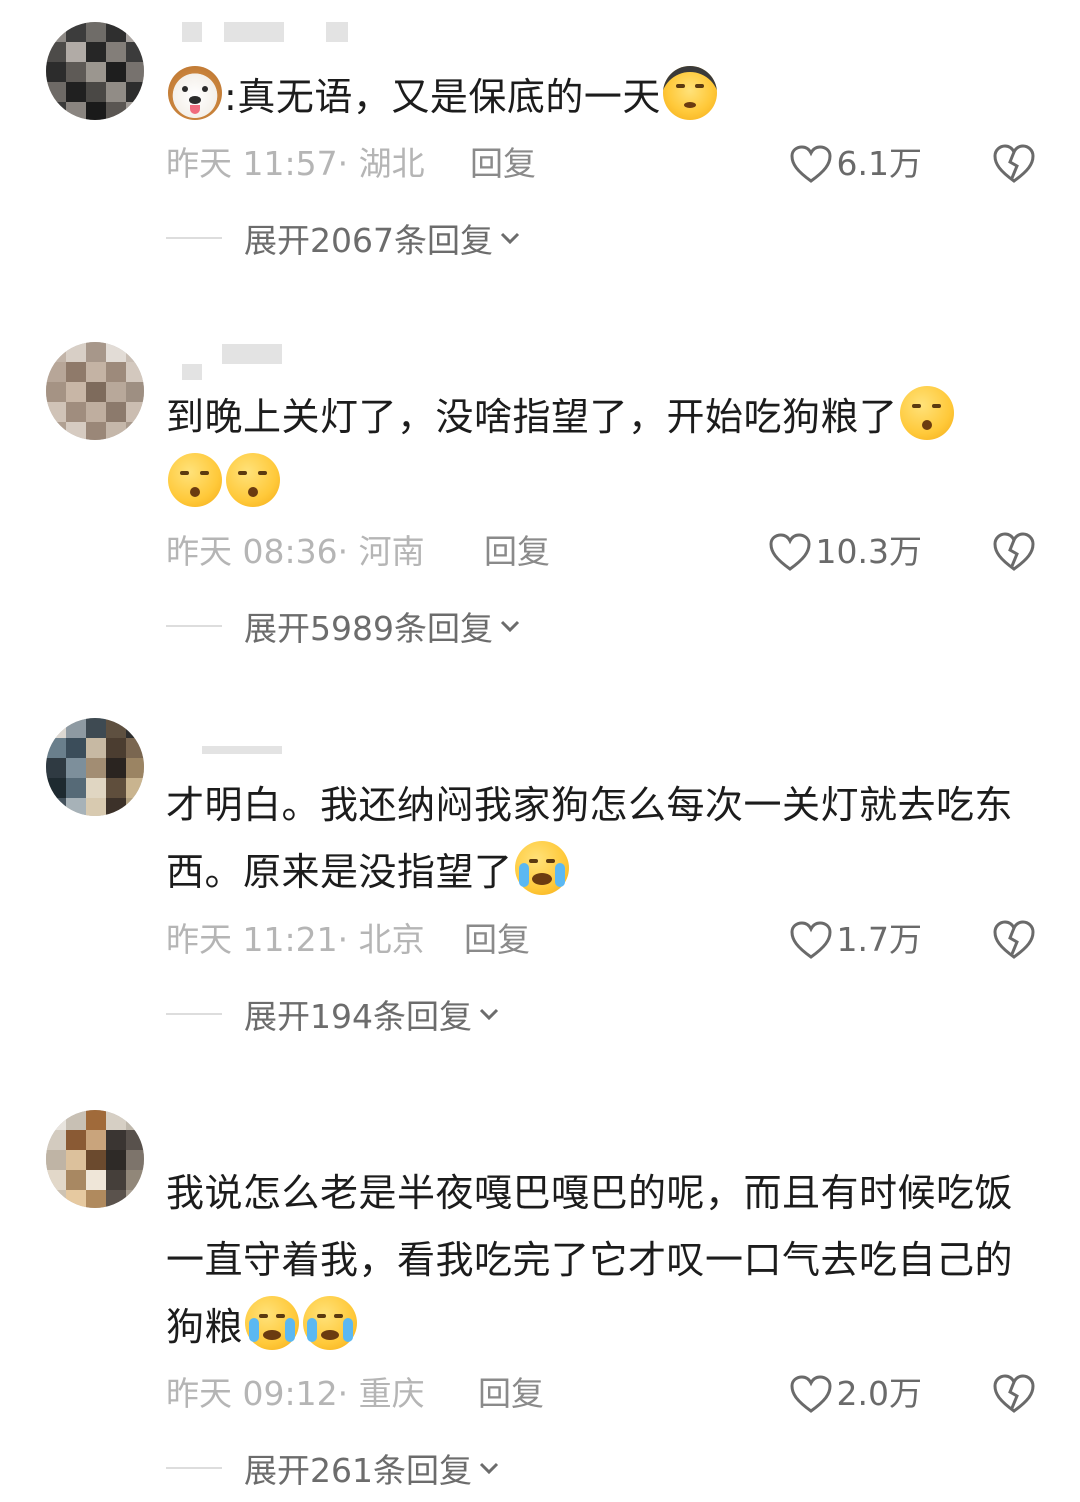 The height and width of the screenshot is (1502, 1080). Describe the element at coordinates (194, 1468) in the screenshot. I see `divider-line` at that location.